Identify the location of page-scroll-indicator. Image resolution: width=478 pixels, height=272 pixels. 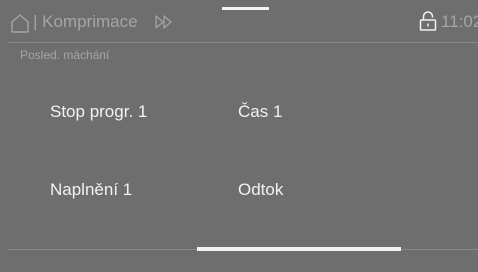
(299, 249).